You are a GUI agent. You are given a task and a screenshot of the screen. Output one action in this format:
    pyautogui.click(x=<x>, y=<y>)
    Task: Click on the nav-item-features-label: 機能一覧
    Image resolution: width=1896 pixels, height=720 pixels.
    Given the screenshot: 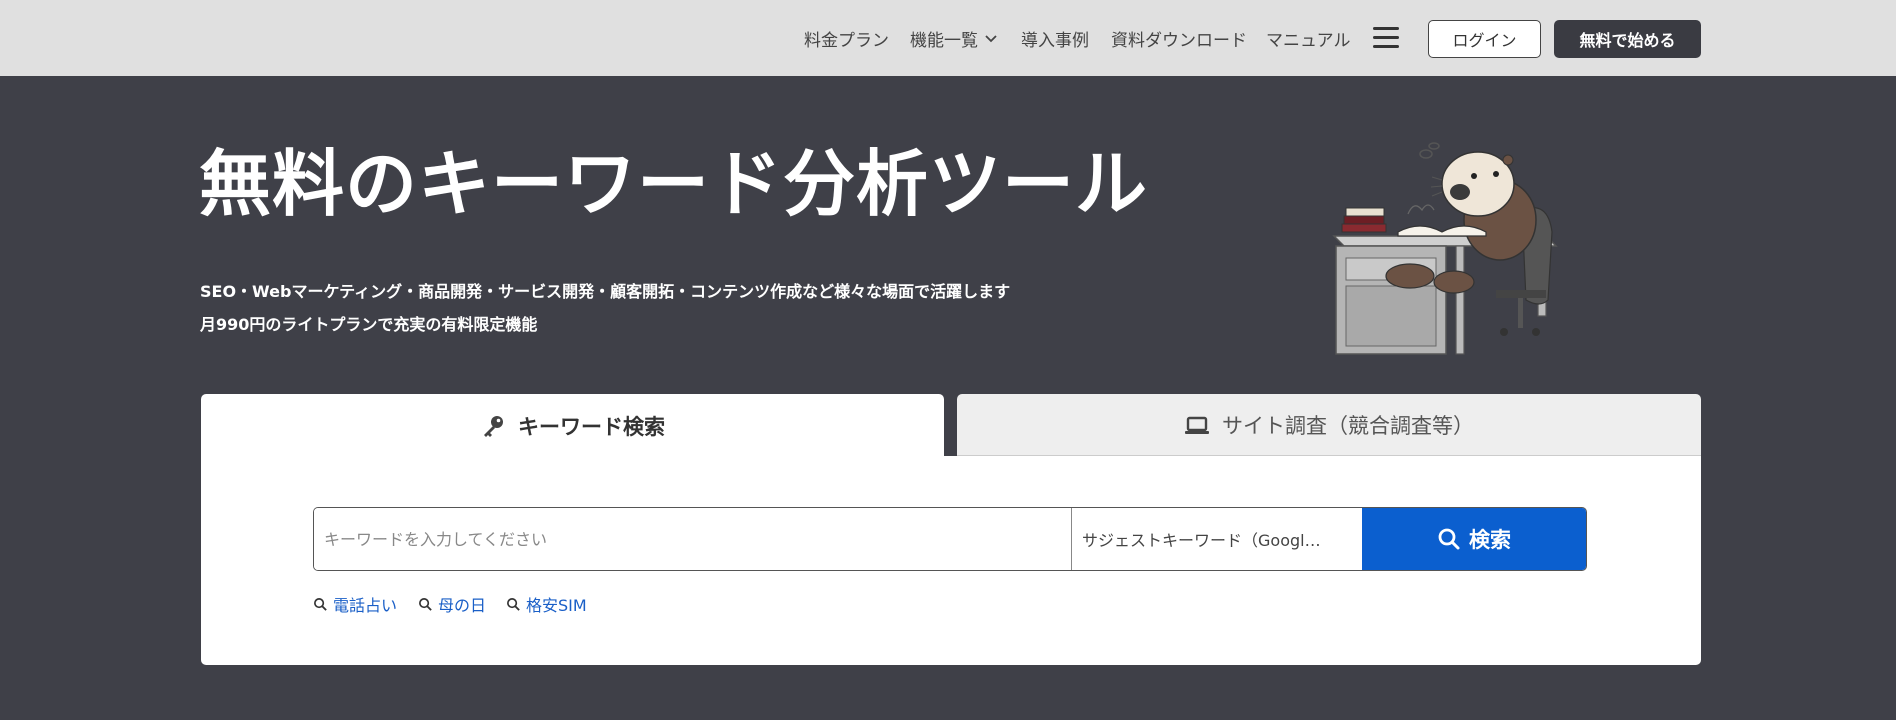 What is the action you would take?
    pyautogui.click(x=944, y=40)
    